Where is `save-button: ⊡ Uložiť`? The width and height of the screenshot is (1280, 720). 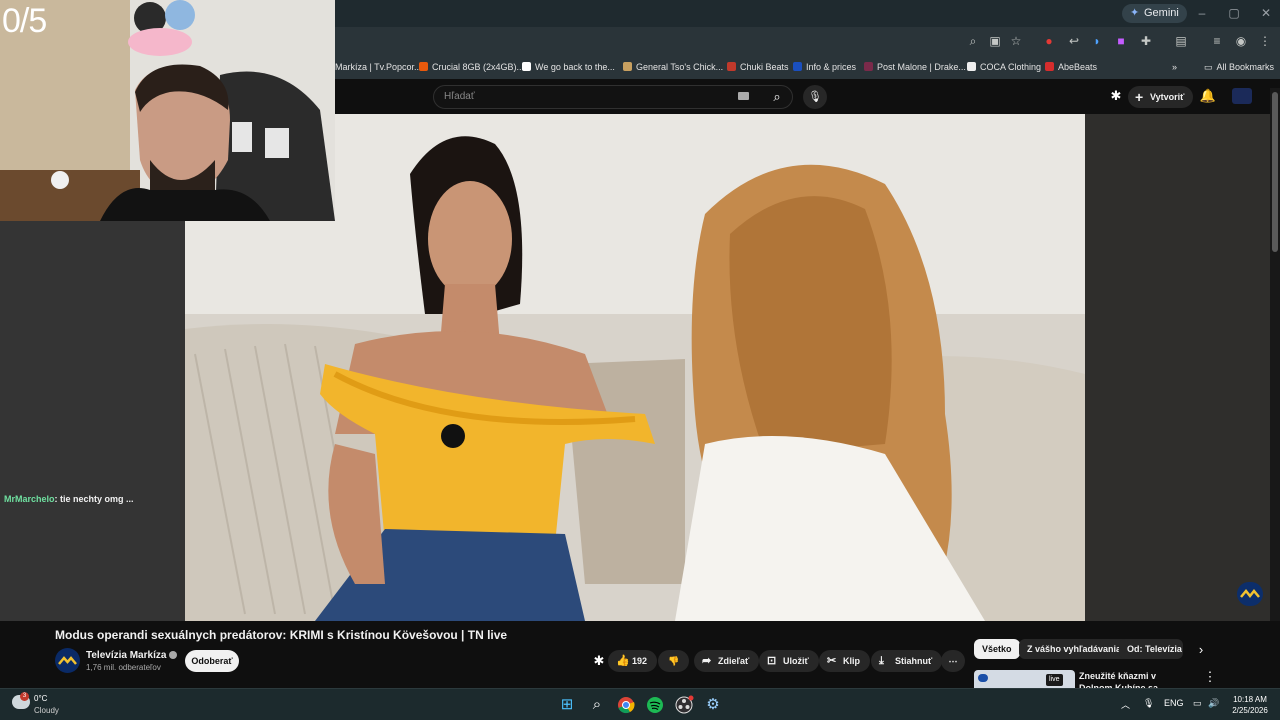
save-button: ⊡ Uložiť is located at coordinates (789, 661).